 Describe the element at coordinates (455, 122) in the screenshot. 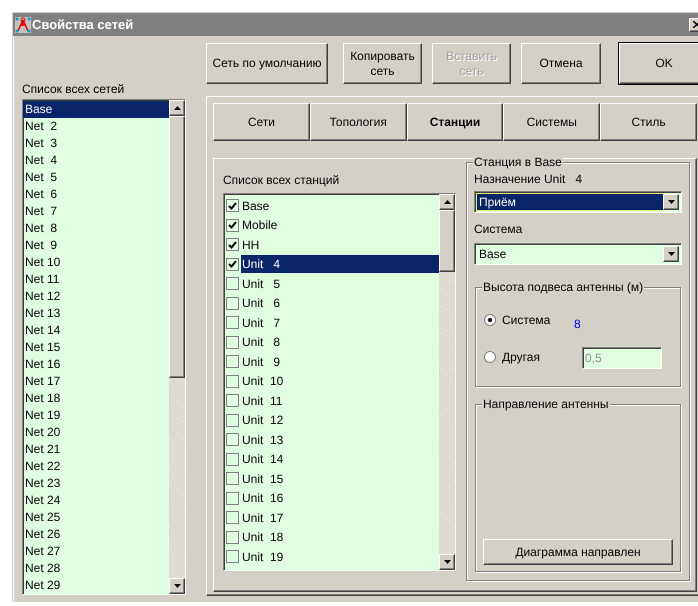

I see `tab: Станции` at that location.